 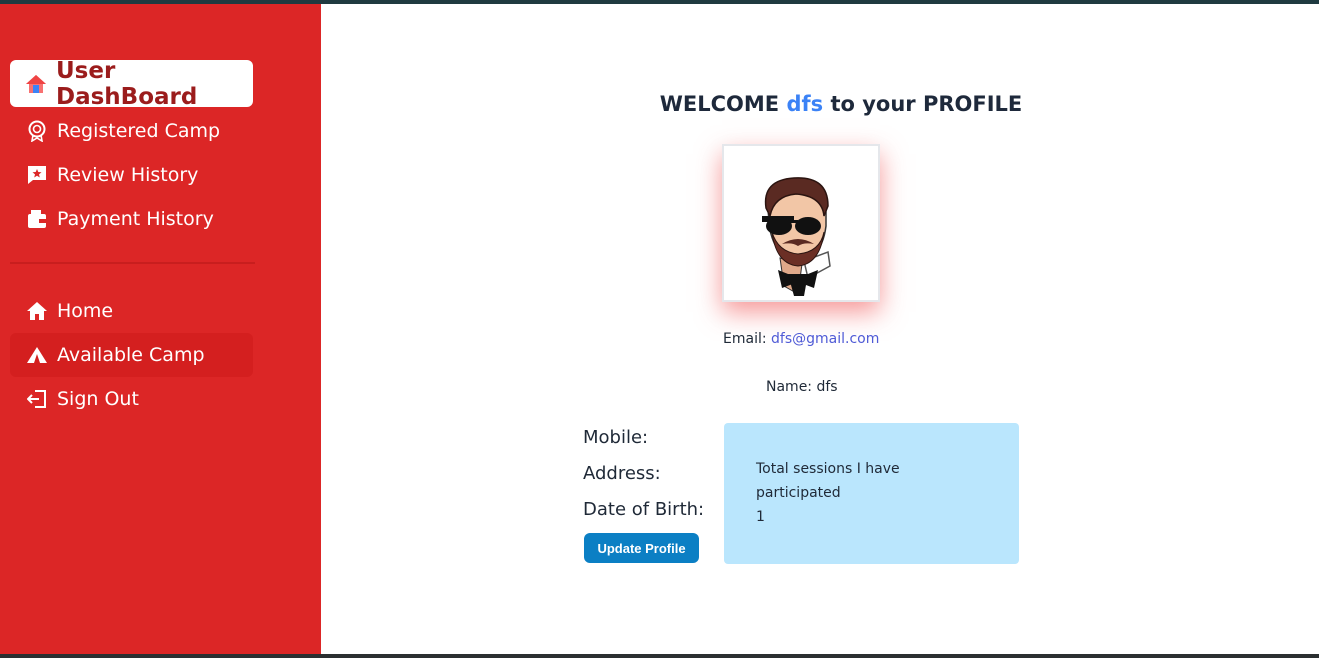 I want to click on sessions-count: 1, so click(x=760, y=517).